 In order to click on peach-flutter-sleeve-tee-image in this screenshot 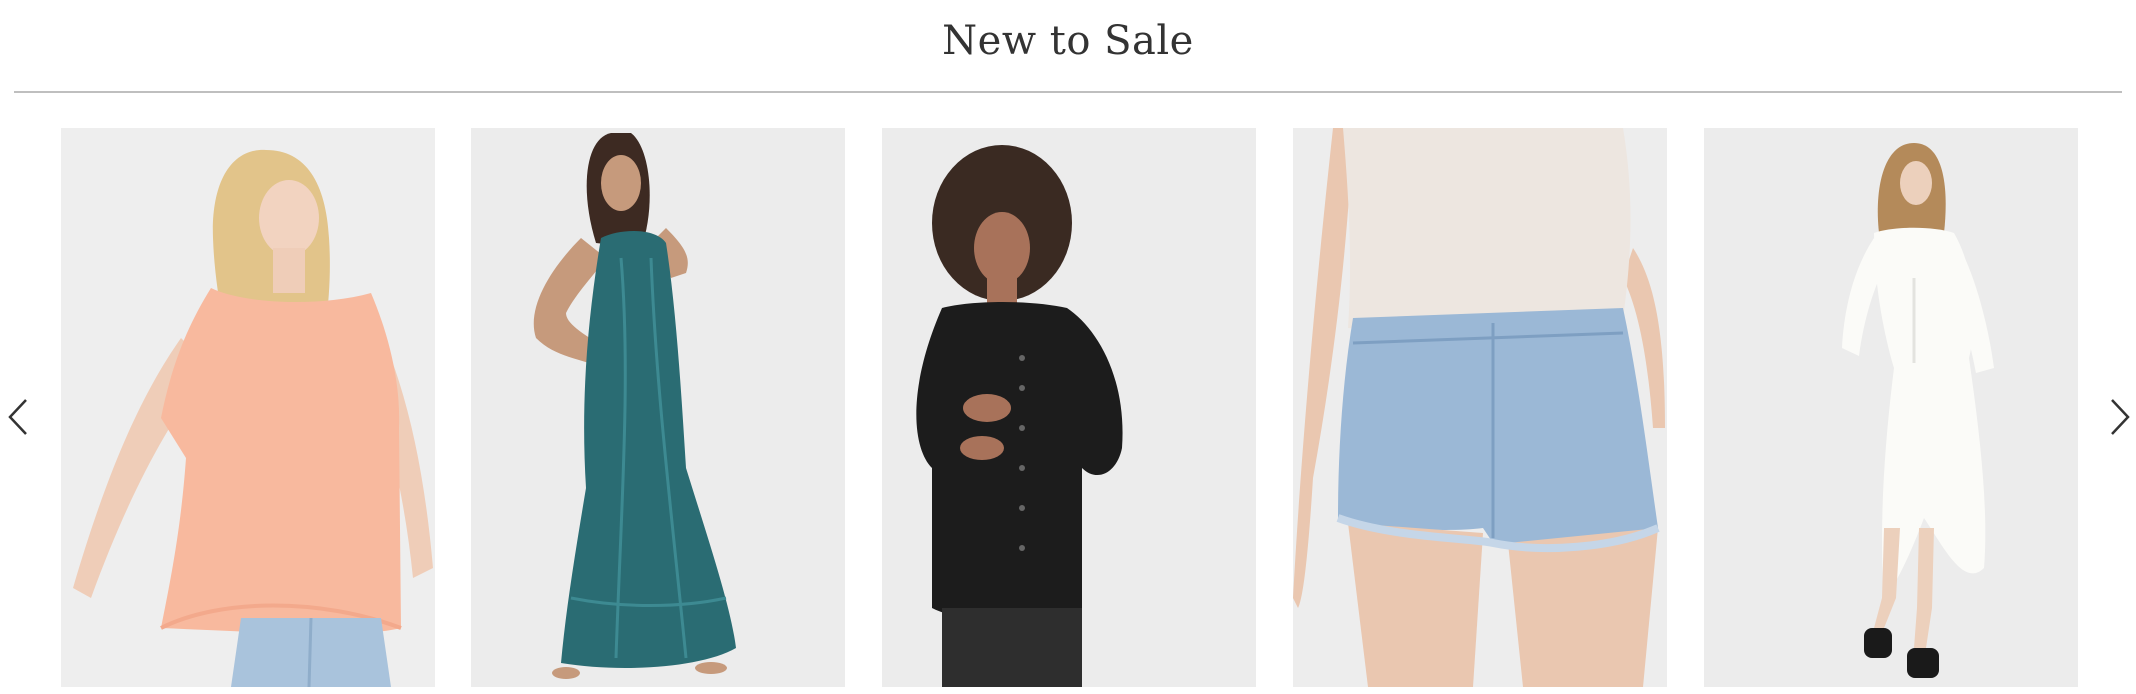, I will do `click(248, 407)`.